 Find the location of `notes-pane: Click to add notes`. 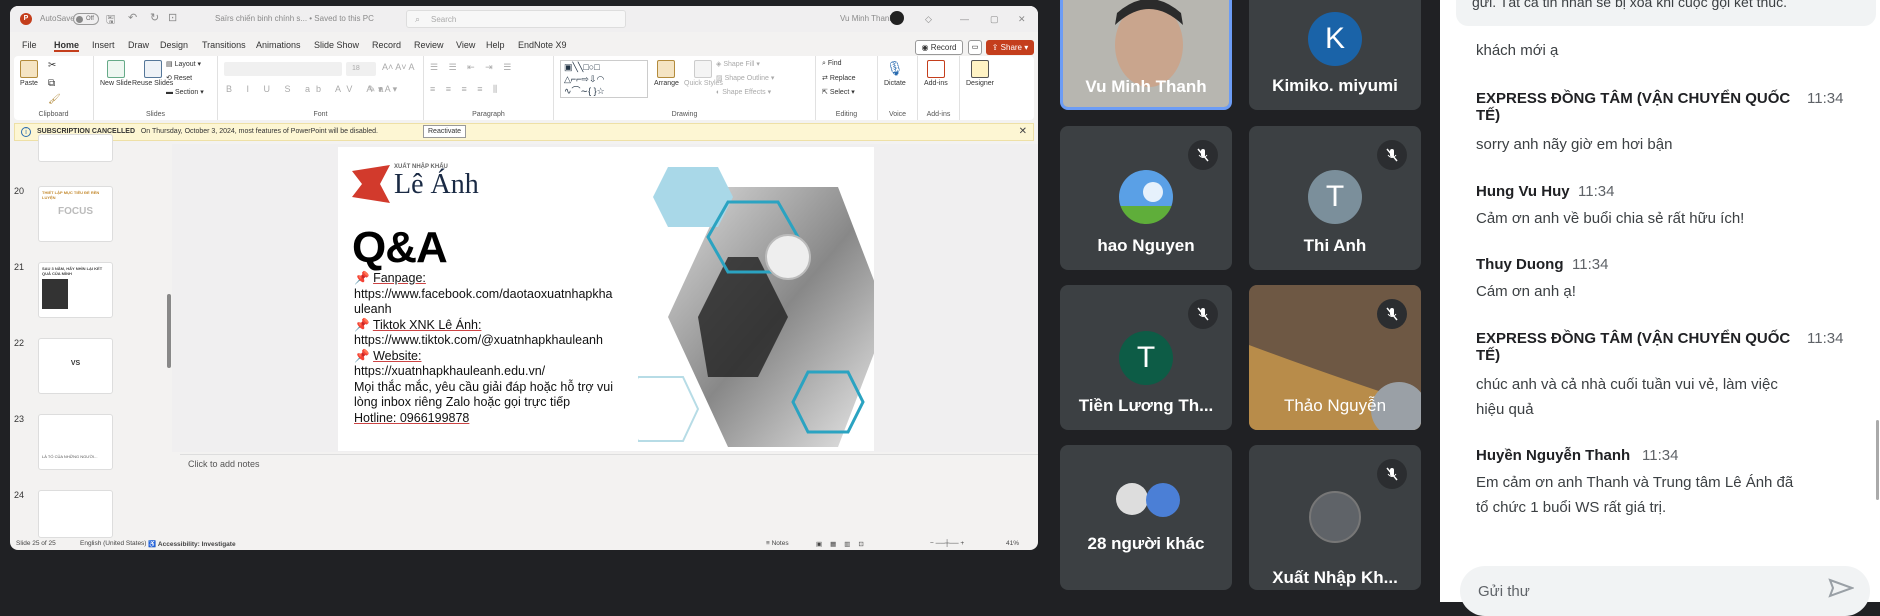

notes-pane: Click to add notes is located at coordinates (609, 494).